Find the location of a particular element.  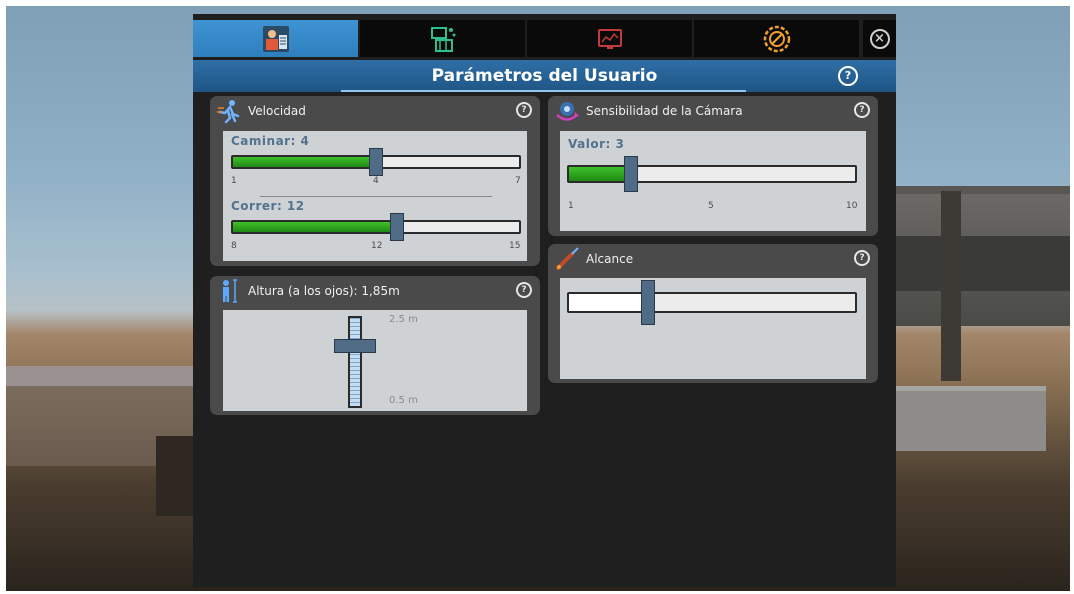

run-speed-slider is located at coordinates (376, 227).